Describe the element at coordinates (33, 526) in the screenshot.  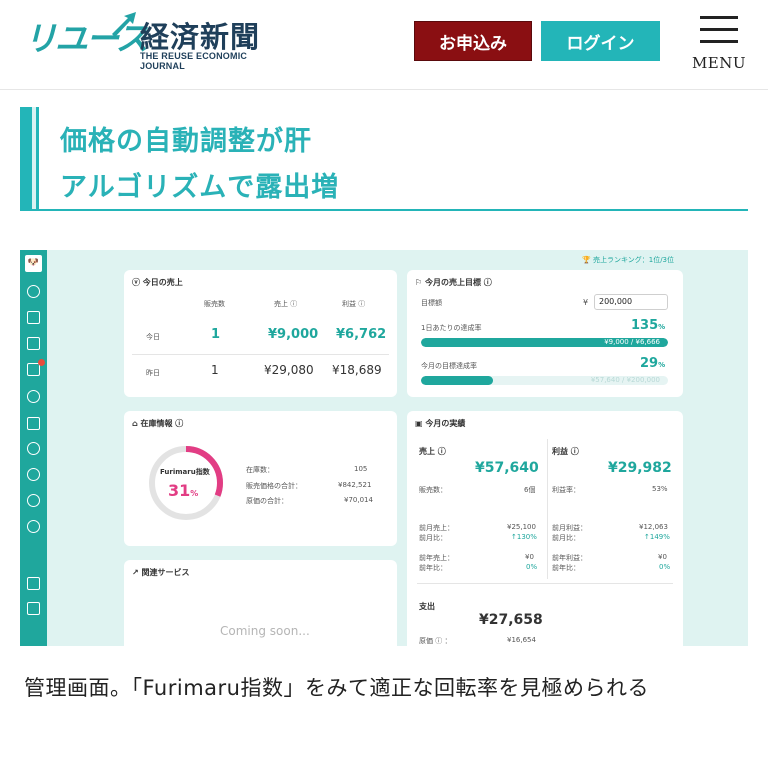
I see `help-icon` at that location.